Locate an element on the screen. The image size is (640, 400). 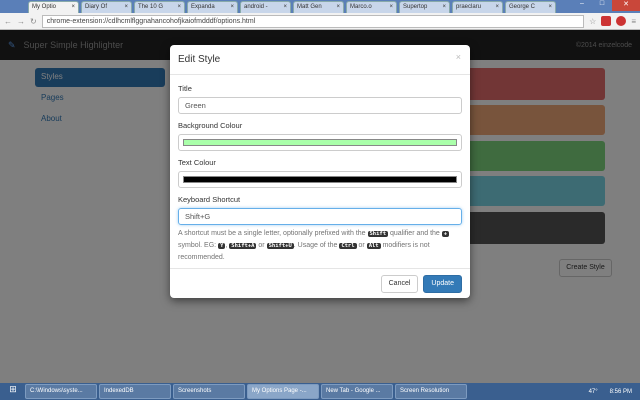
background-colour-swatch is located at coordinates (320, 142).